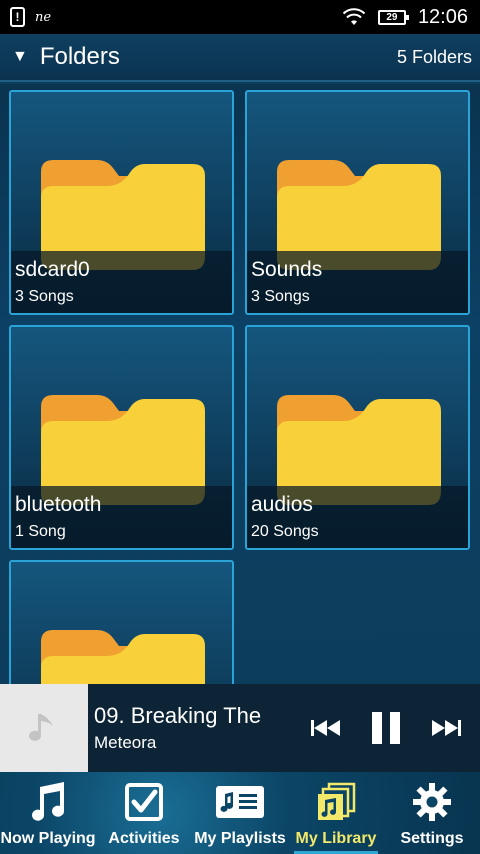  What do you see at coordinates (144, 802) in the screenshot?
I see `checkbox-icon` at bounding box center [144, 802].